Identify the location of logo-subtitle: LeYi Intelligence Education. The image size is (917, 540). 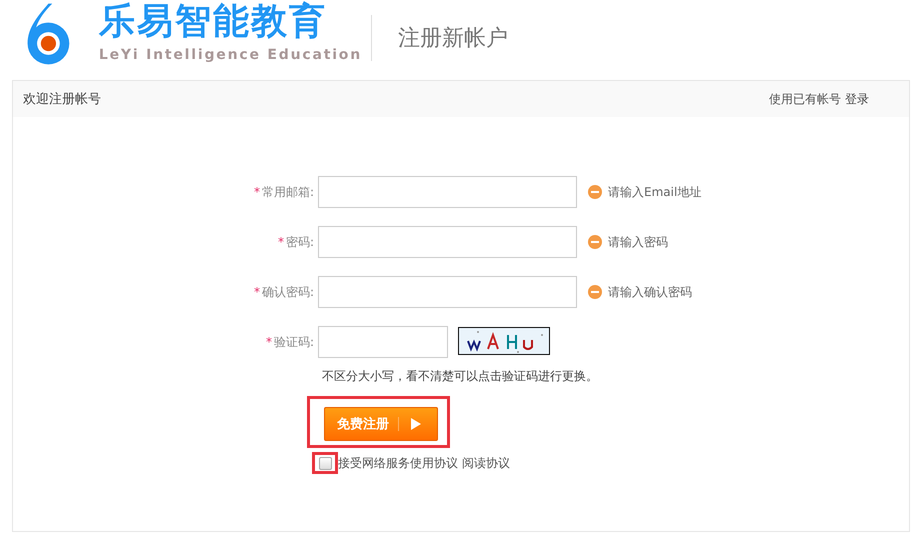
(230, 55).